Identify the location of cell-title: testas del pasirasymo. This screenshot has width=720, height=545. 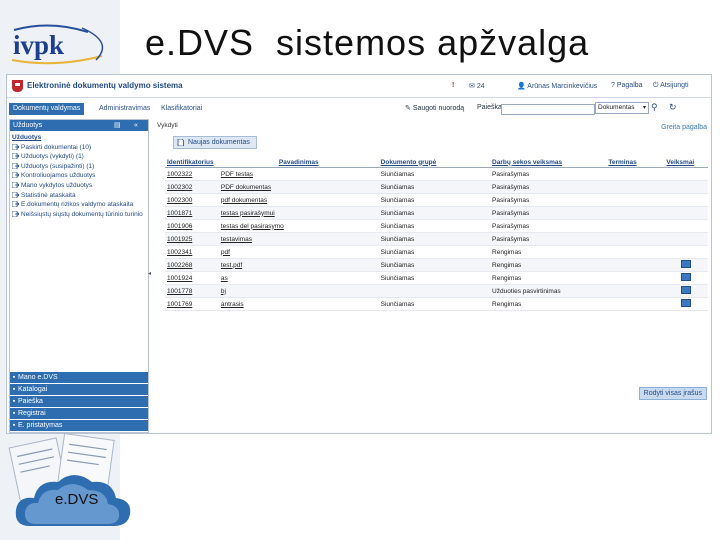
(298, 226).